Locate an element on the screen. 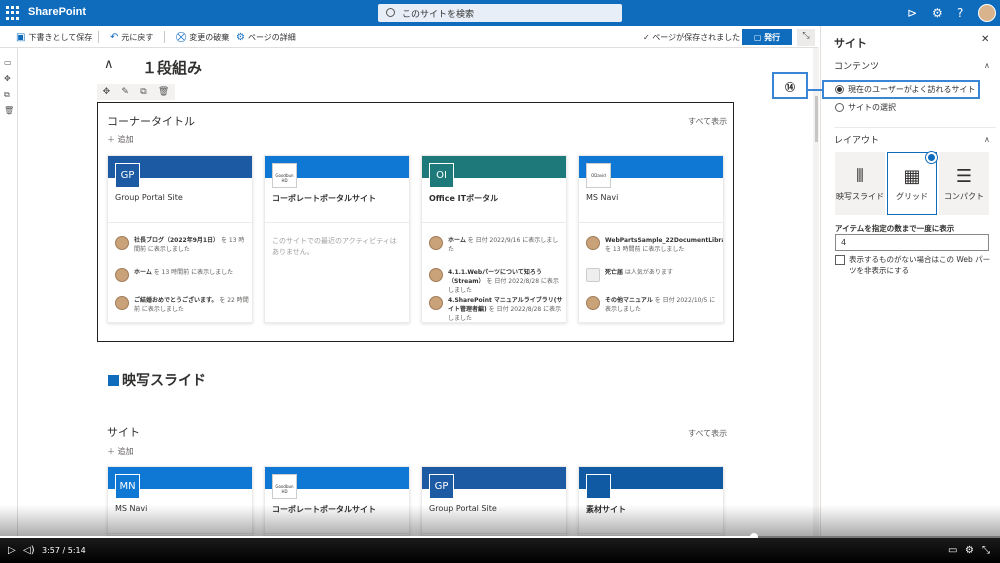 This screenshot has width=1000, height=563. layout-label: コンパクト is located at coordinates (964, 196).